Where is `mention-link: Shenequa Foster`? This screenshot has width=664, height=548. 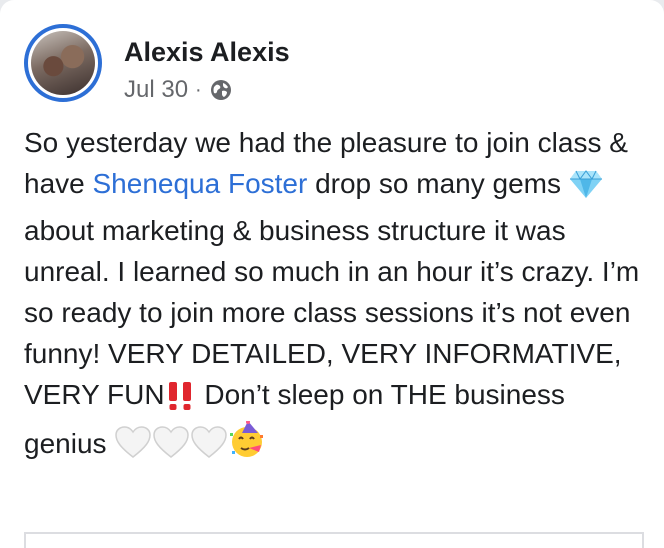
mention-link: Shenequa Foster is located at coordinates (200, 183).